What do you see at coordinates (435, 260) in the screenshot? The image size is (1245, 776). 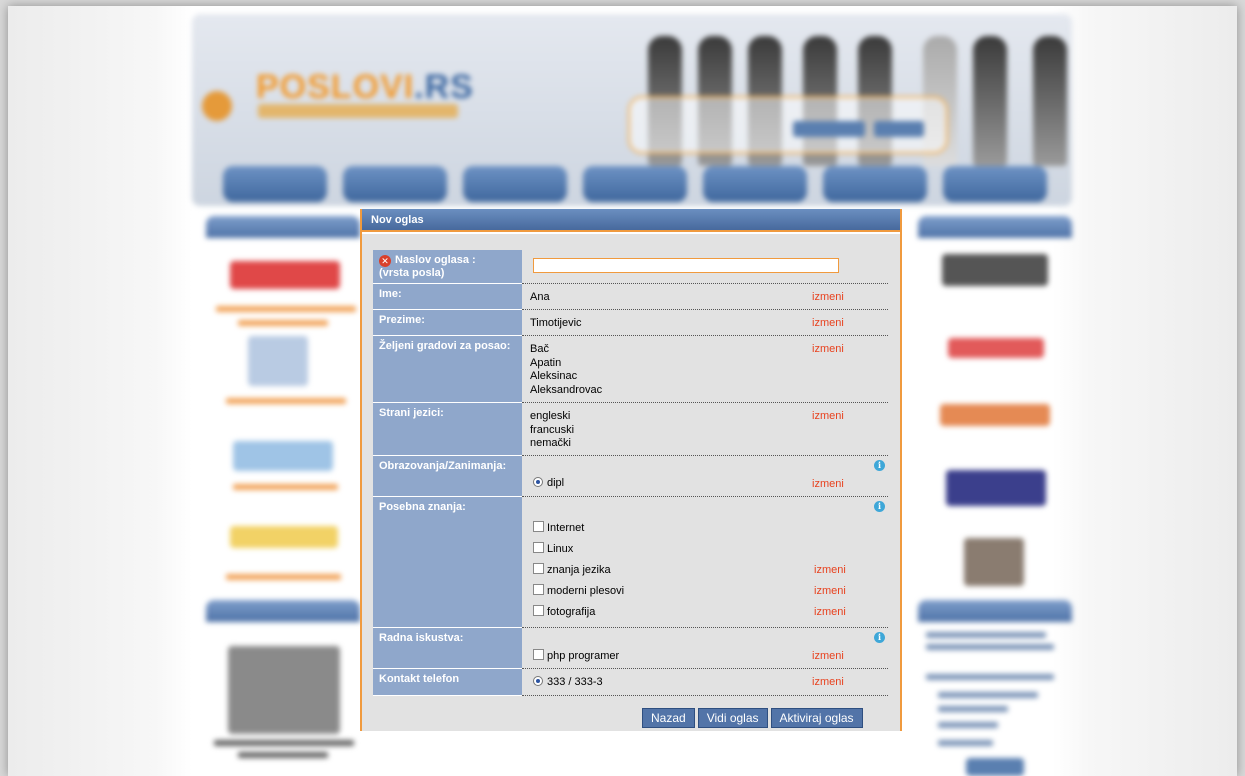 I see `title-label-line1: Naslov oglasa :` at bounding box center [435, 260].